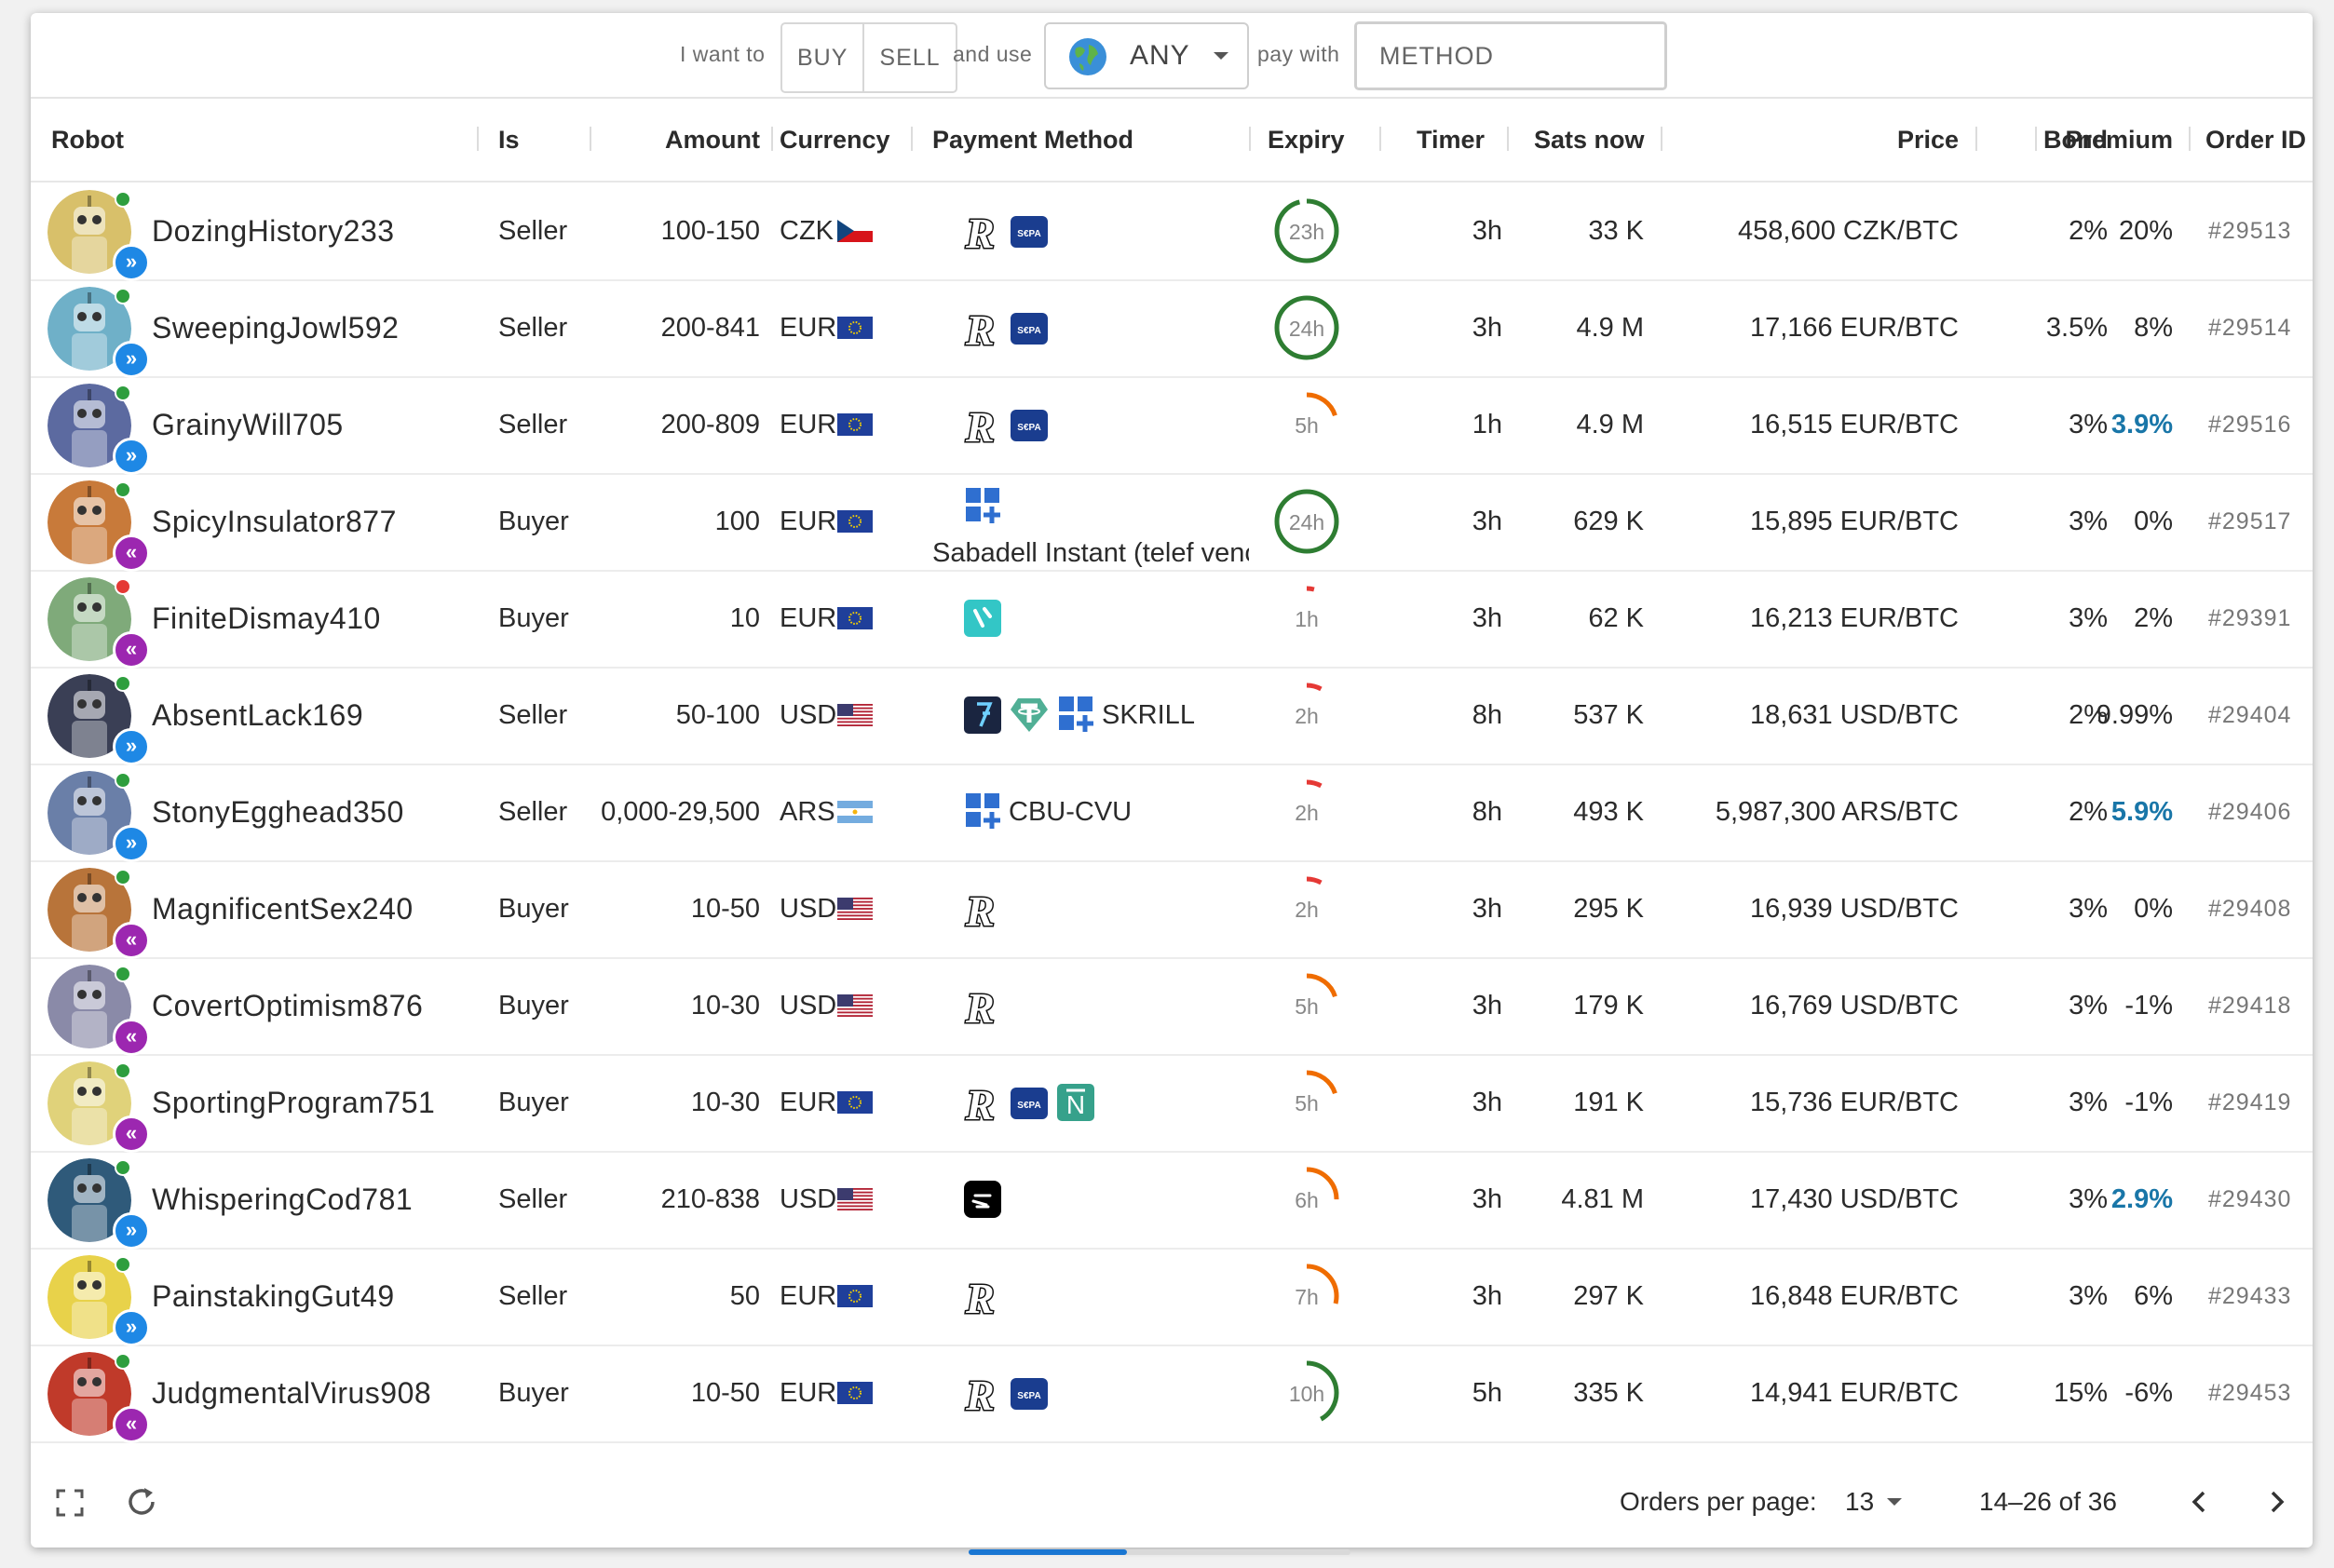 Image resolution: width=2334 pixels, height=1568 pixels. I want to click on chevron-down-icon, so click(1894, 1502).